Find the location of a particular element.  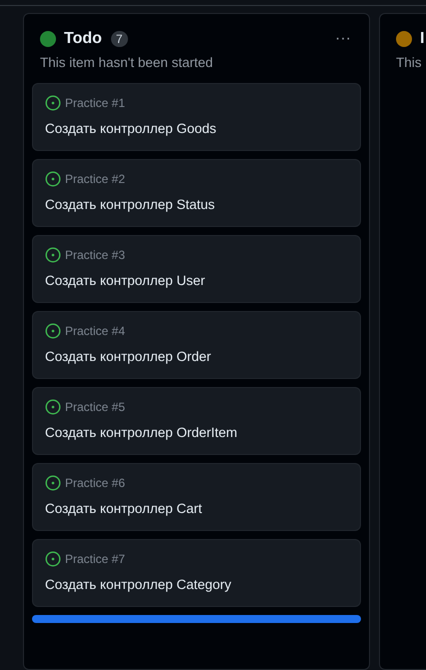

repo-label: Practice #5 is located at coordinates (95, 407).